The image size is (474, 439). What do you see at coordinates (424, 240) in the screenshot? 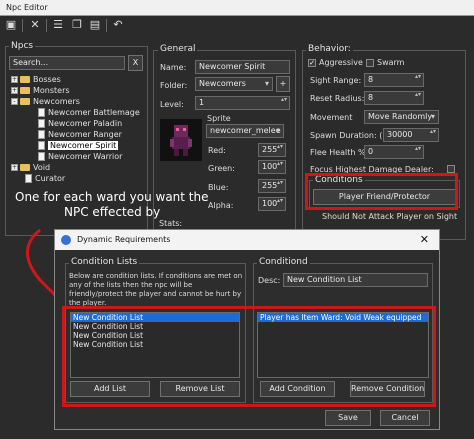
I see `close-icon: ✕` at bounding box center [424, 240].